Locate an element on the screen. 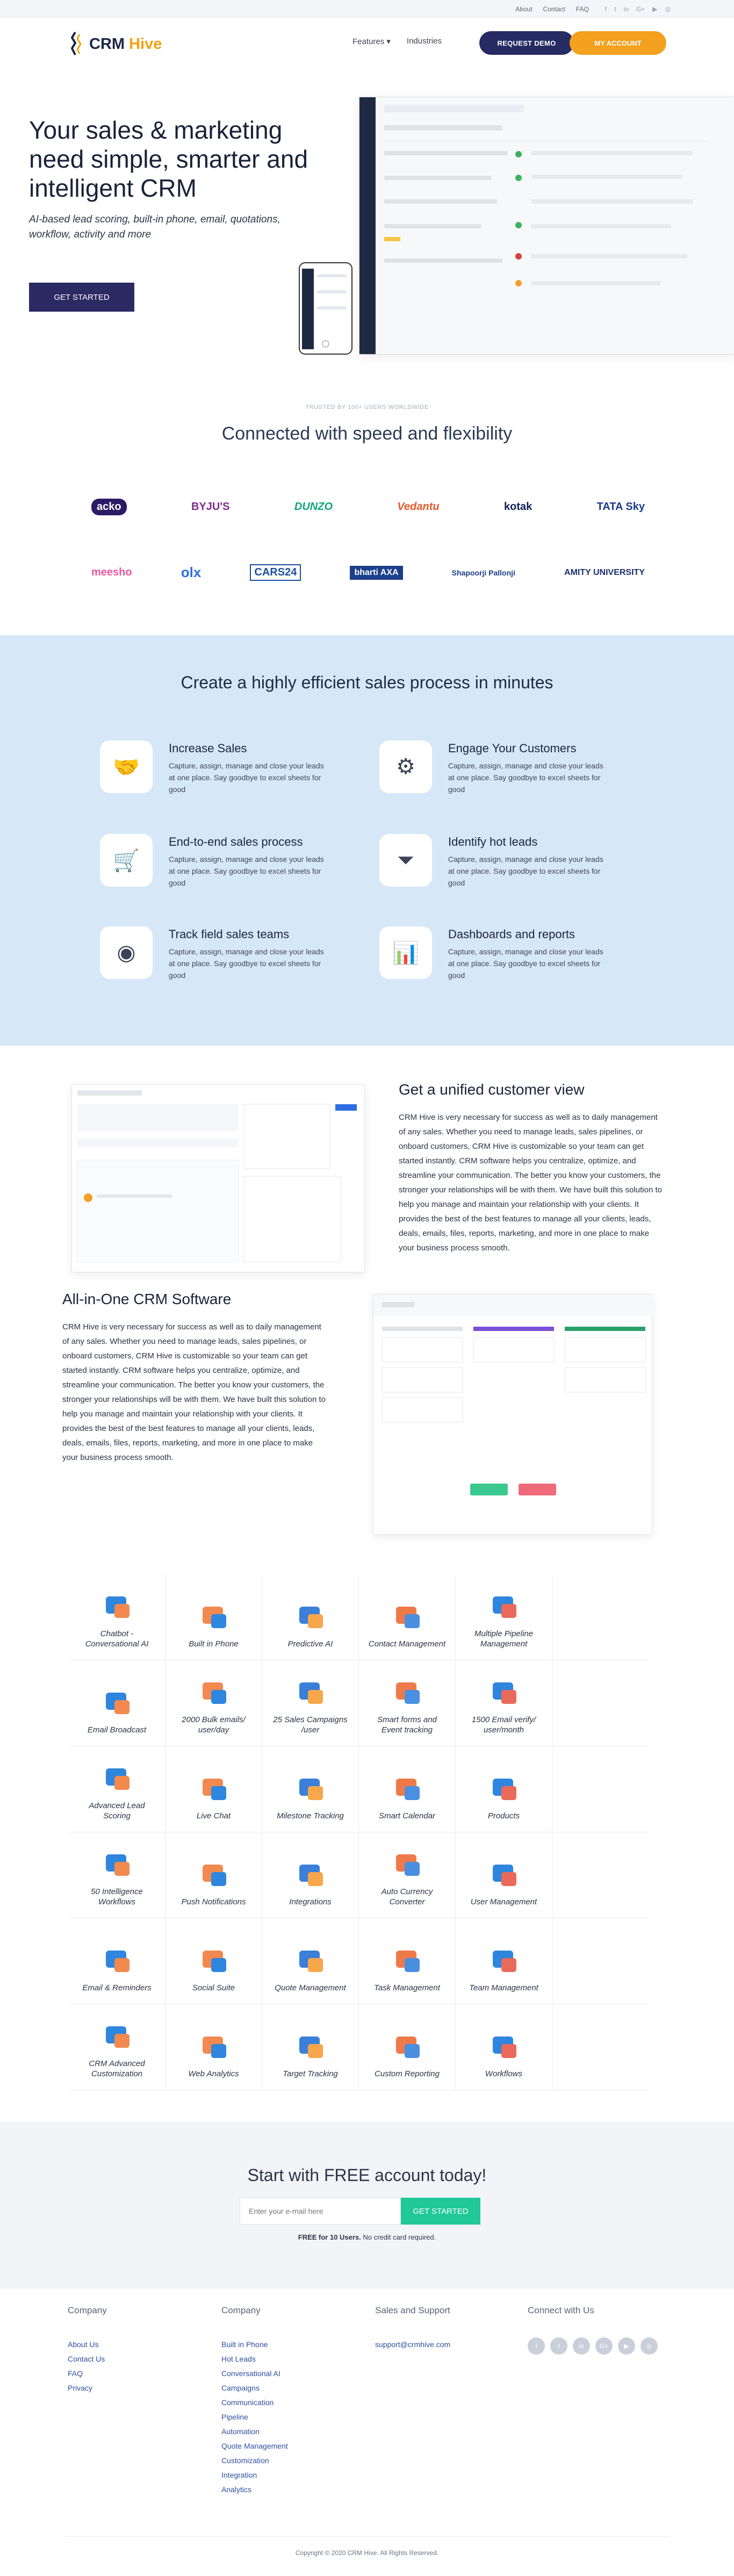 The height and width of the screenshot is (2576, 734). feature-title: Increase Sales is located at coordinates (208, 748).